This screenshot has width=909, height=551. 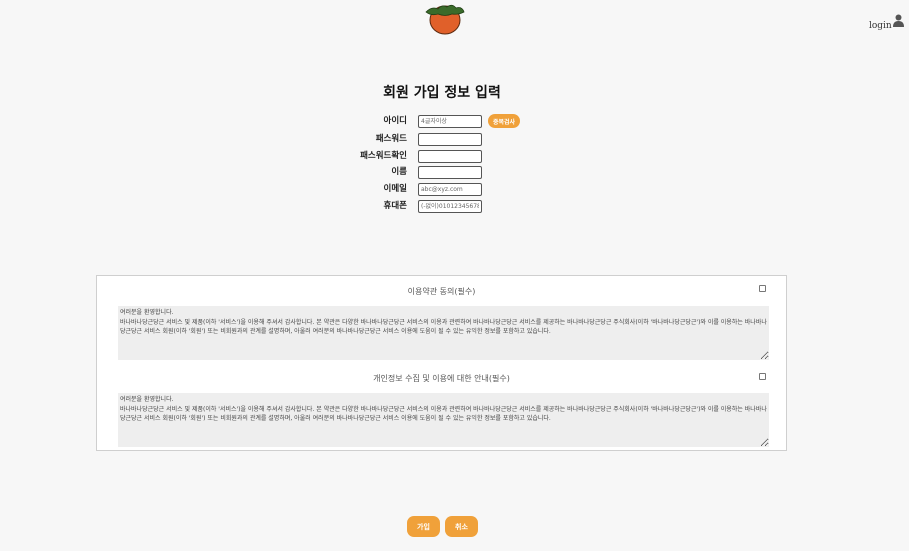 I want to click on id-row: 아이디 중복검사, so click(x=454, y=121).